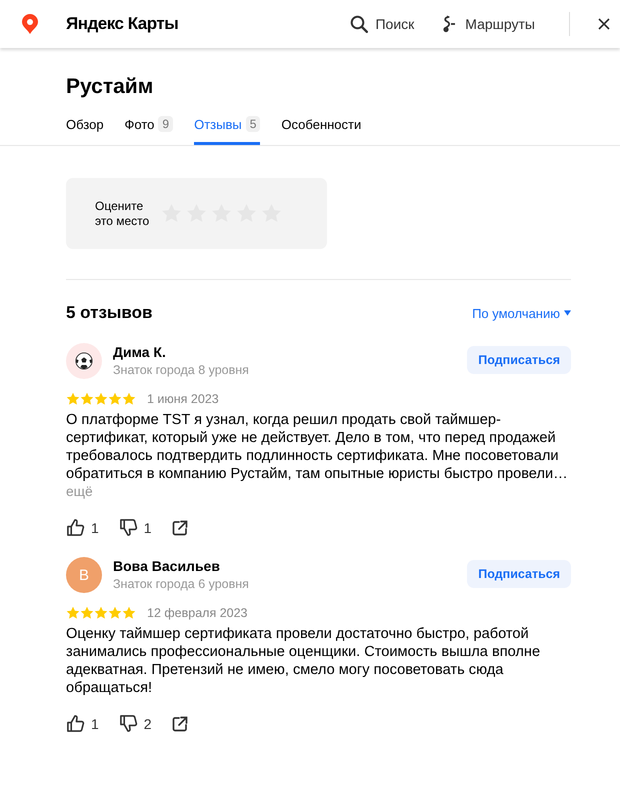 The image size is (620, 799). Describe the element at coordinates (181, 352) in the screenshot. I see `author-name: Дима К.` at that location.